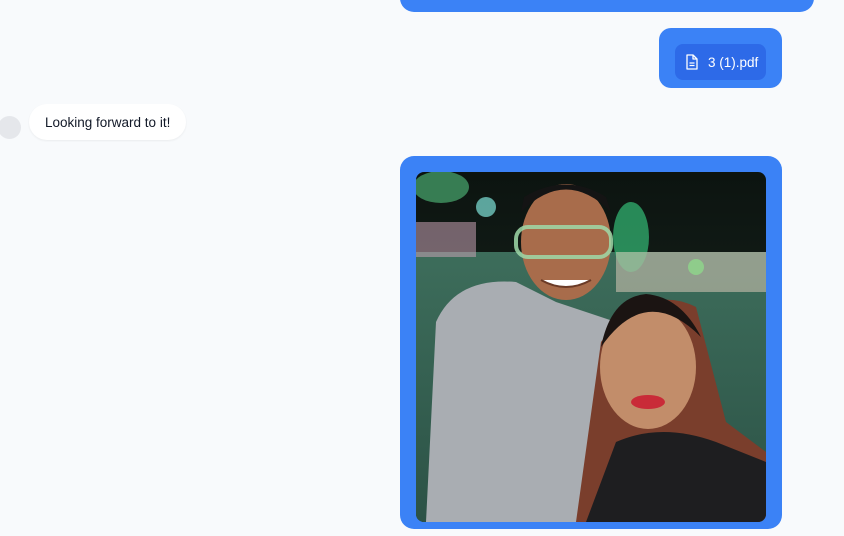 The image size is (844, 536). I want to click on file-name: 3 (1).pdf, so click(733, 62).